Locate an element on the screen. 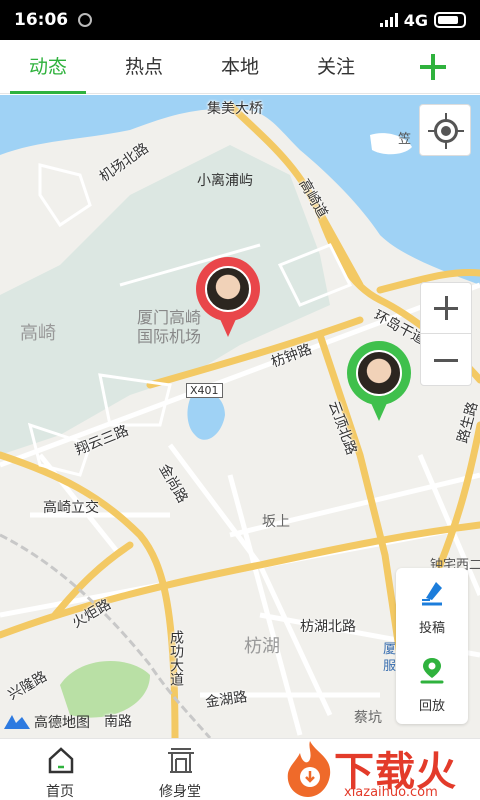  status-time: 16:06 is located at coordinates (41, 20).